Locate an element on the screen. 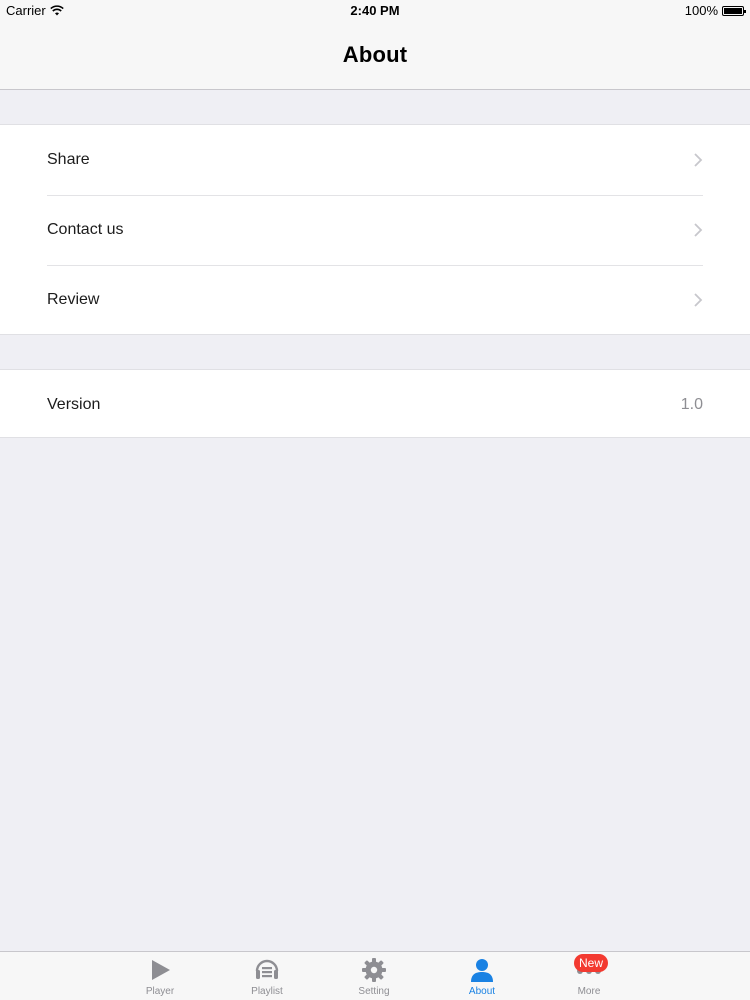  contact-us-row: Contact us is located at coordinates (375, 230).